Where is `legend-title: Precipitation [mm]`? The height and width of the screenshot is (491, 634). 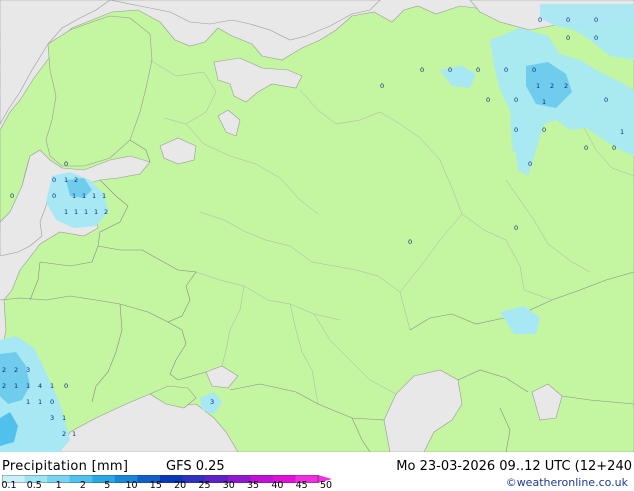 legend-title: Precipitation [mm] is located at coordinates (65, 466).